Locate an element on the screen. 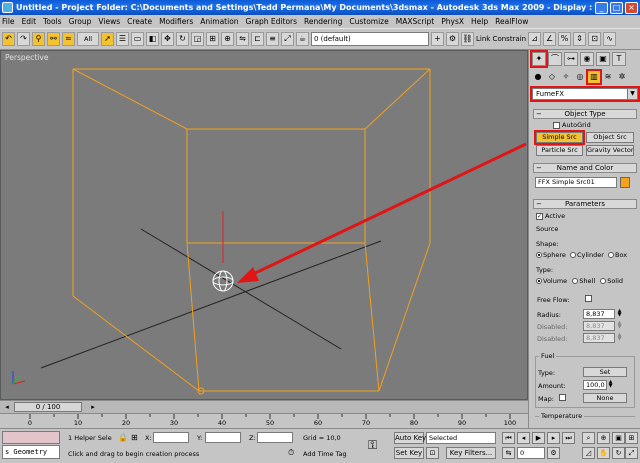 The width and height of the screenshot is (640, 463). move-icon: ✥ is located at coordinates (167, 39).